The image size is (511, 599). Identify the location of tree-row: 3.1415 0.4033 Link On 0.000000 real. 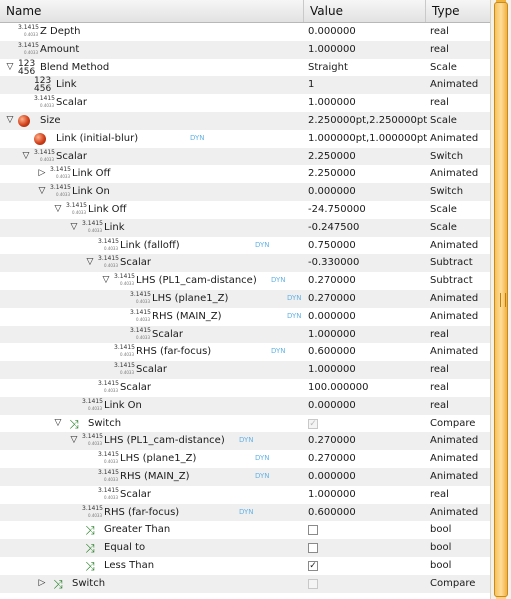
(245, 405).